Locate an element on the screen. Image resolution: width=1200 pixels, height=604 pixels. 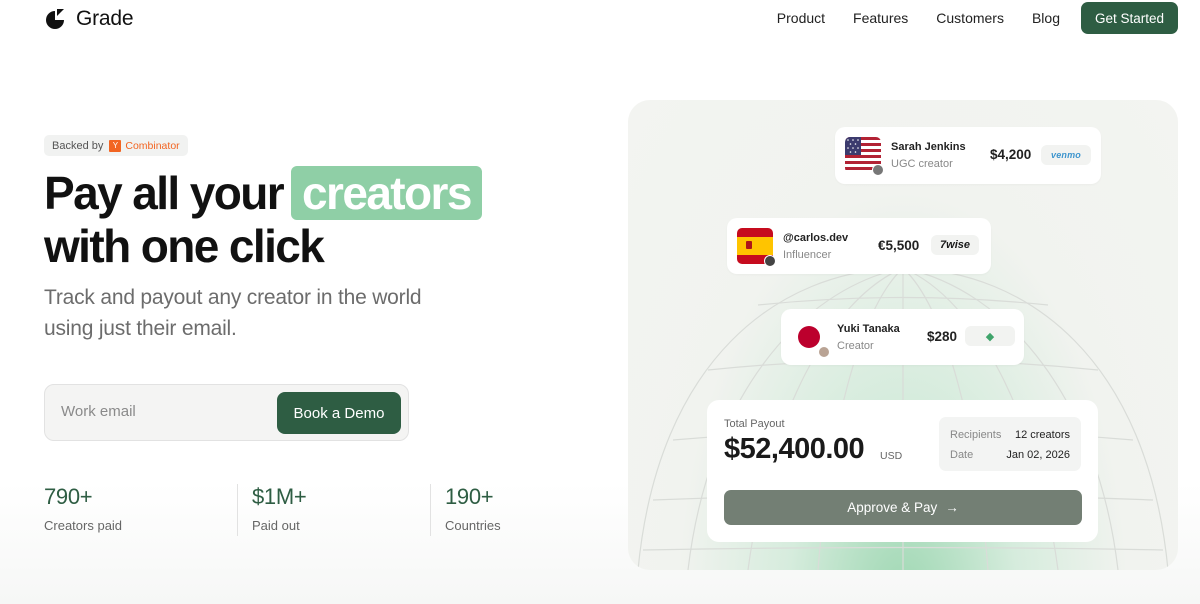
y-combinator-label: Combinator is located at coordinates (152, 145).